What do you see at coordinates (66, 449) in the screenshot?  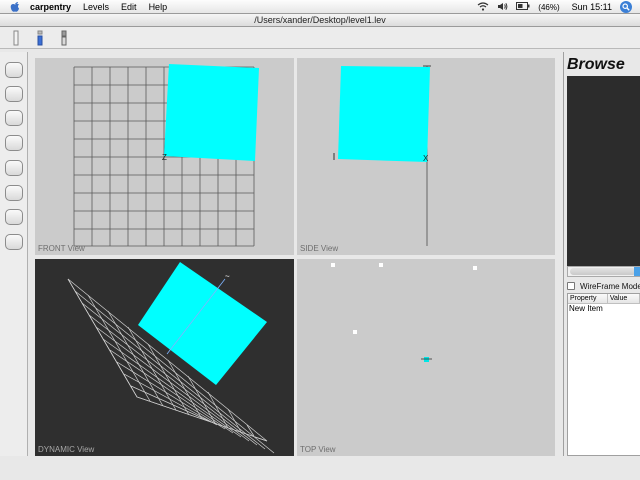 I see `dynamic-view-label: DYNAMIC View` at bounding box center [66, 449].